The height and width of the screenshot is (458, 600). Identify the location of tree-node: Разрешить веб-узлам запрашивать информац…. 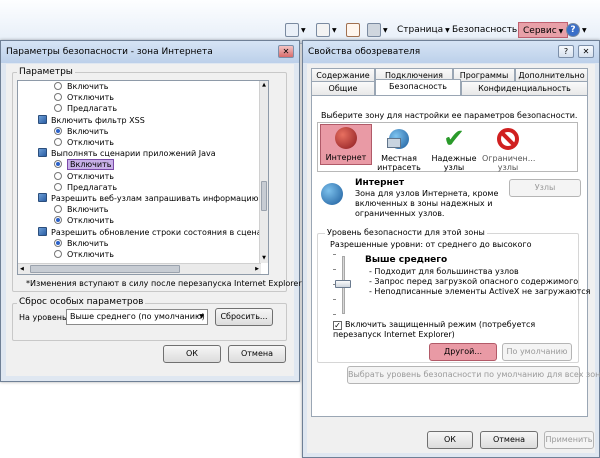
(153, 198).